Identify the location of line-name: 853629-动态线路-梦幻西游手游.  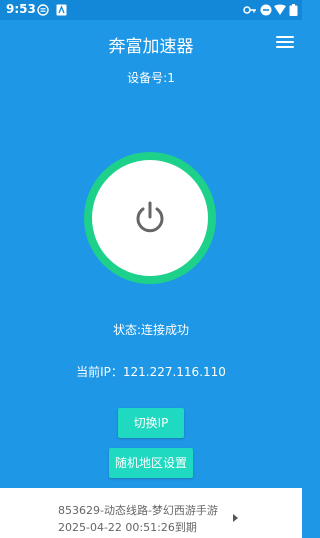
(138, 510).